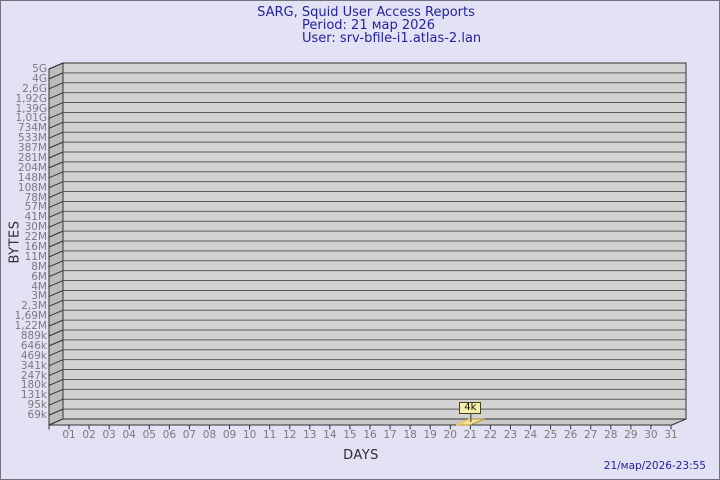  I want to click on x-tick-label: 12, so click(290, 435).